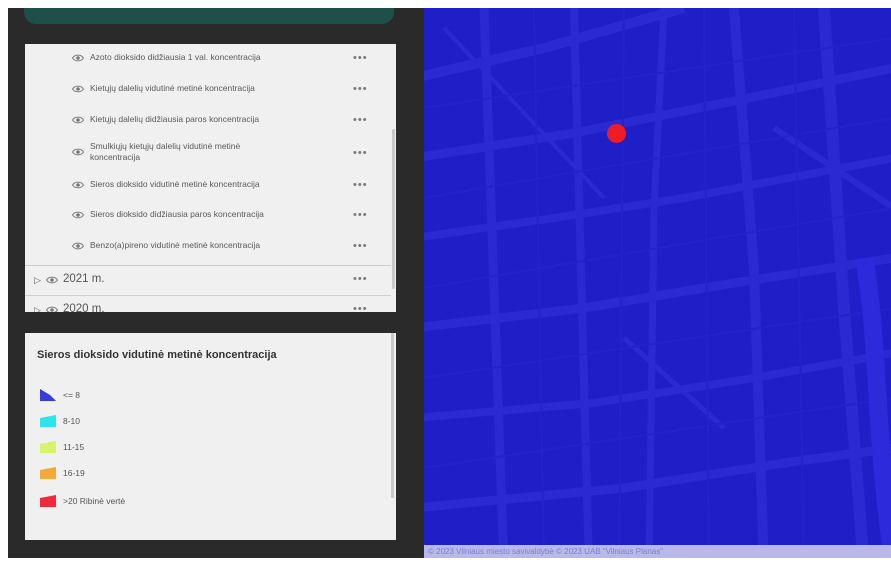  I want to click on layer-group-2020: ▷ 2020 m. •••, so click(208, 303).